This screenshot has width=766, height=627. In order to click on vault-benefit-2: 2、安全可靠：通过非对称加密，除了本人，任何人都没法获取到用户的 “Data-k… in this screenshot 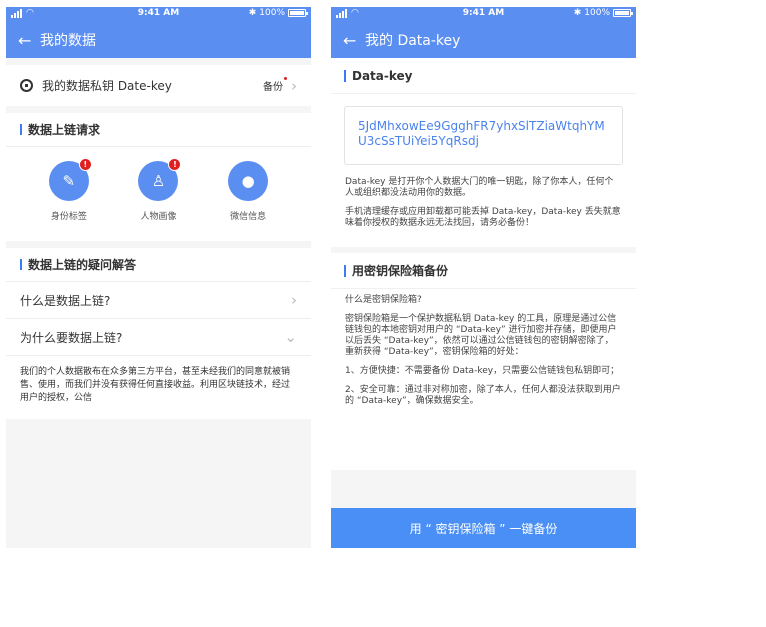, I will do `click(483, 395)`.